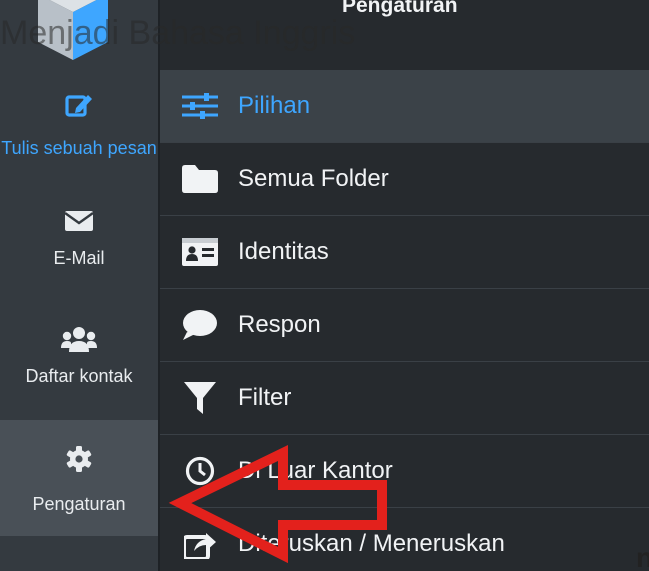 The image size is (649, 571). I want to click on menu-item-forwarding: Diteruskan / Meneruskan, so click(404, 539).